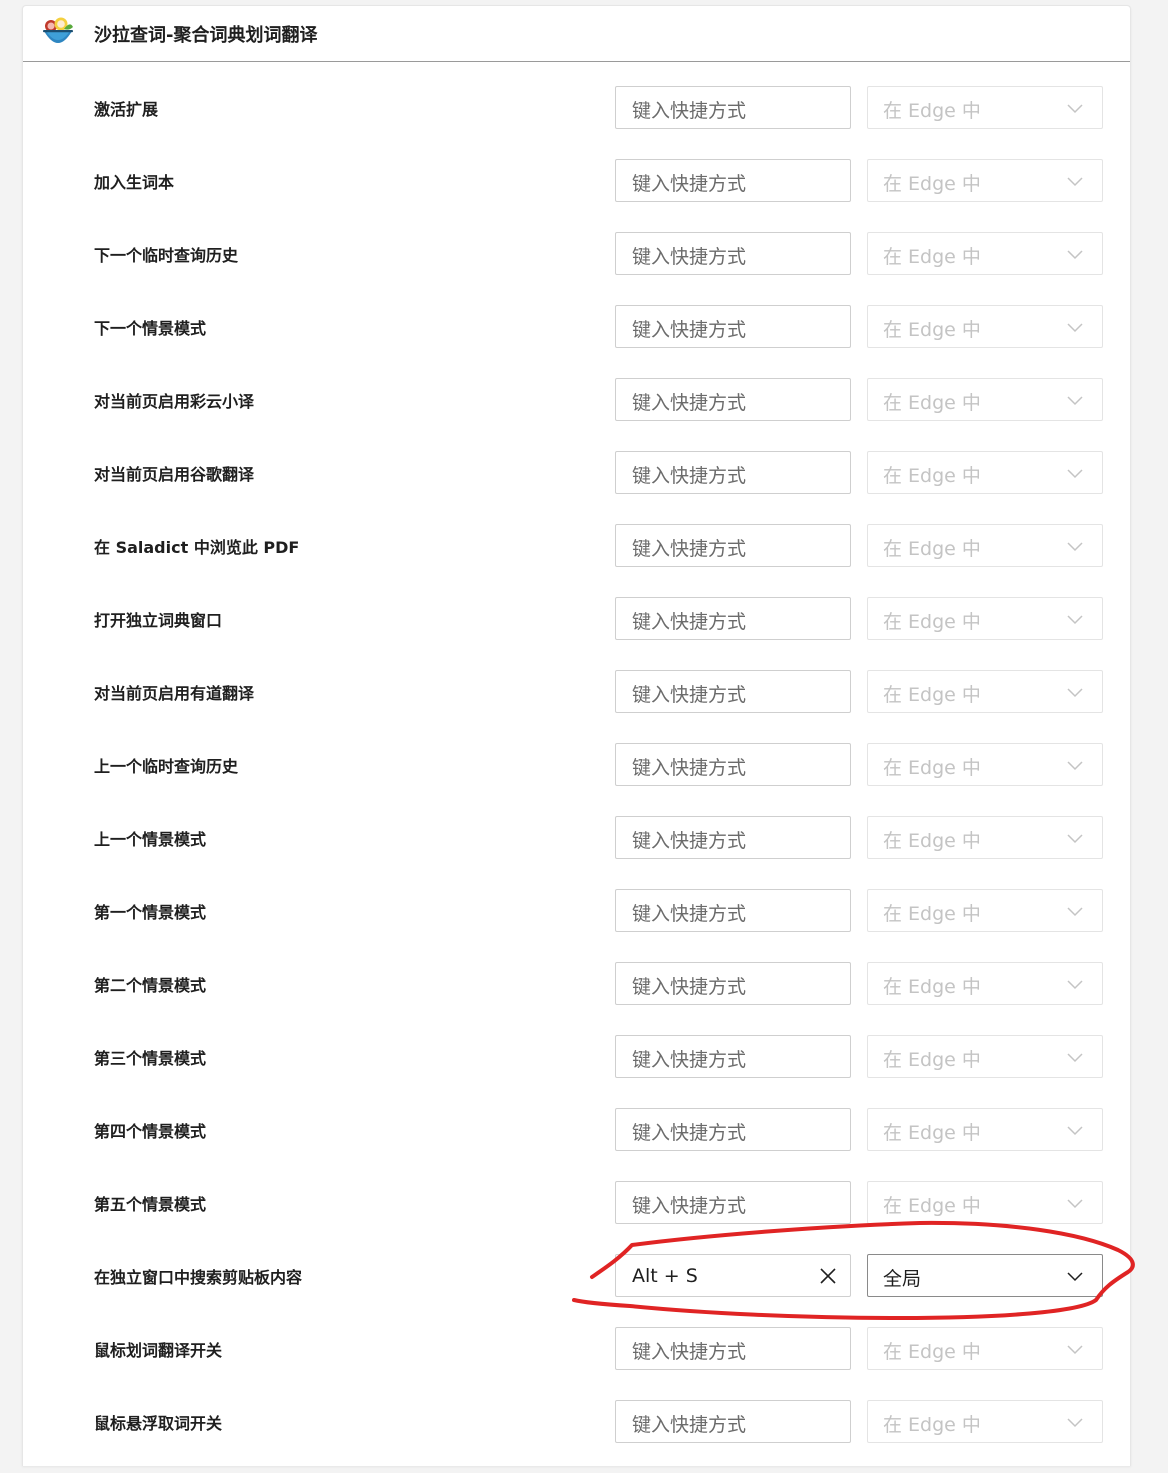 This screenshot has width=1168, height=1473. Describe the element at coordinates (733, 1275) in the screenshot. I see `shortcut-key-input: Alt + S` at that location.